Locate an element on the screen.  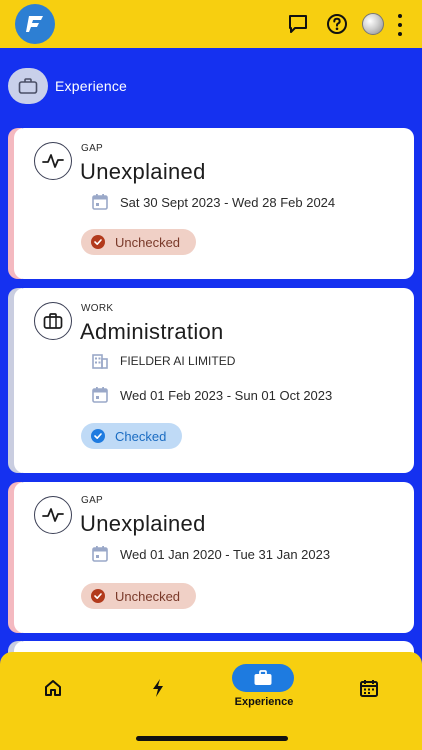
status-label: Checked is located at coordinates (141, 436).